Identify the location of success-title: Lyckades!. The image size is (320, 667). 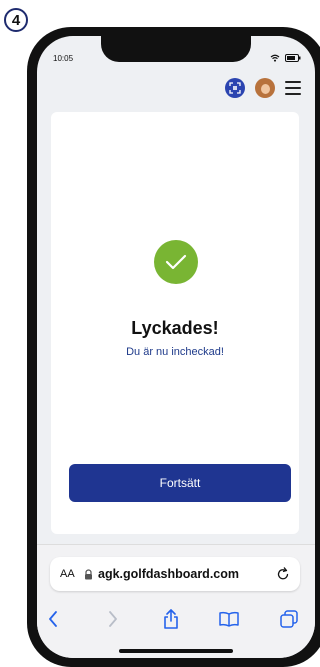
(175, 328).